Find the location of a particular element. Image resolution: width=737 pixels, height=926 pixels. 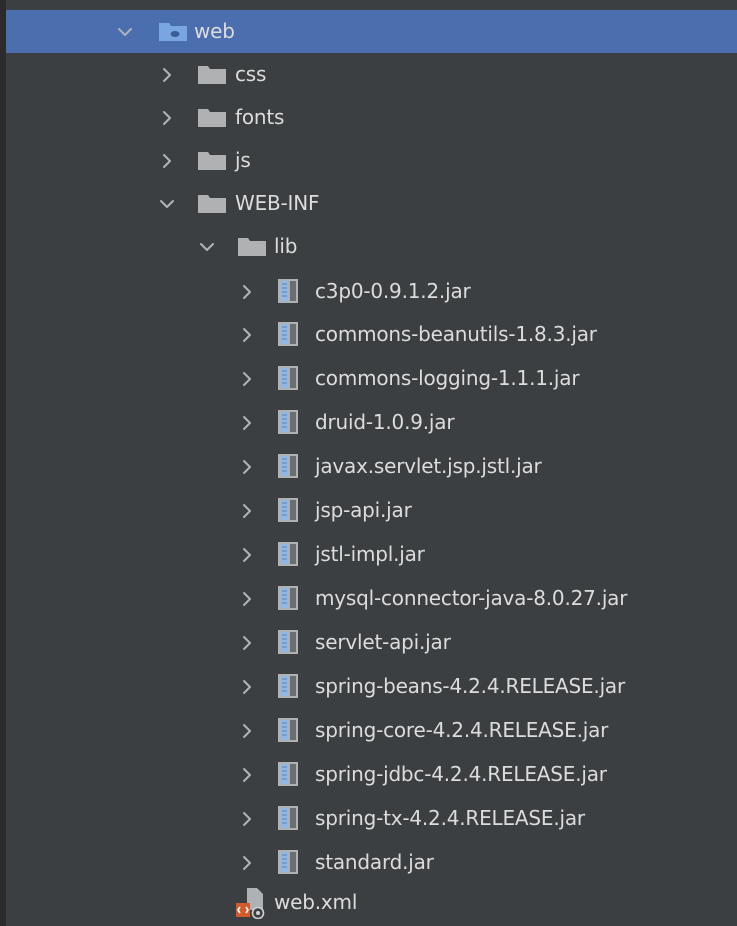

tree-node-jar: spring-beans-4.2.4.RELEASE.jar is located at coordinates (371, 686).